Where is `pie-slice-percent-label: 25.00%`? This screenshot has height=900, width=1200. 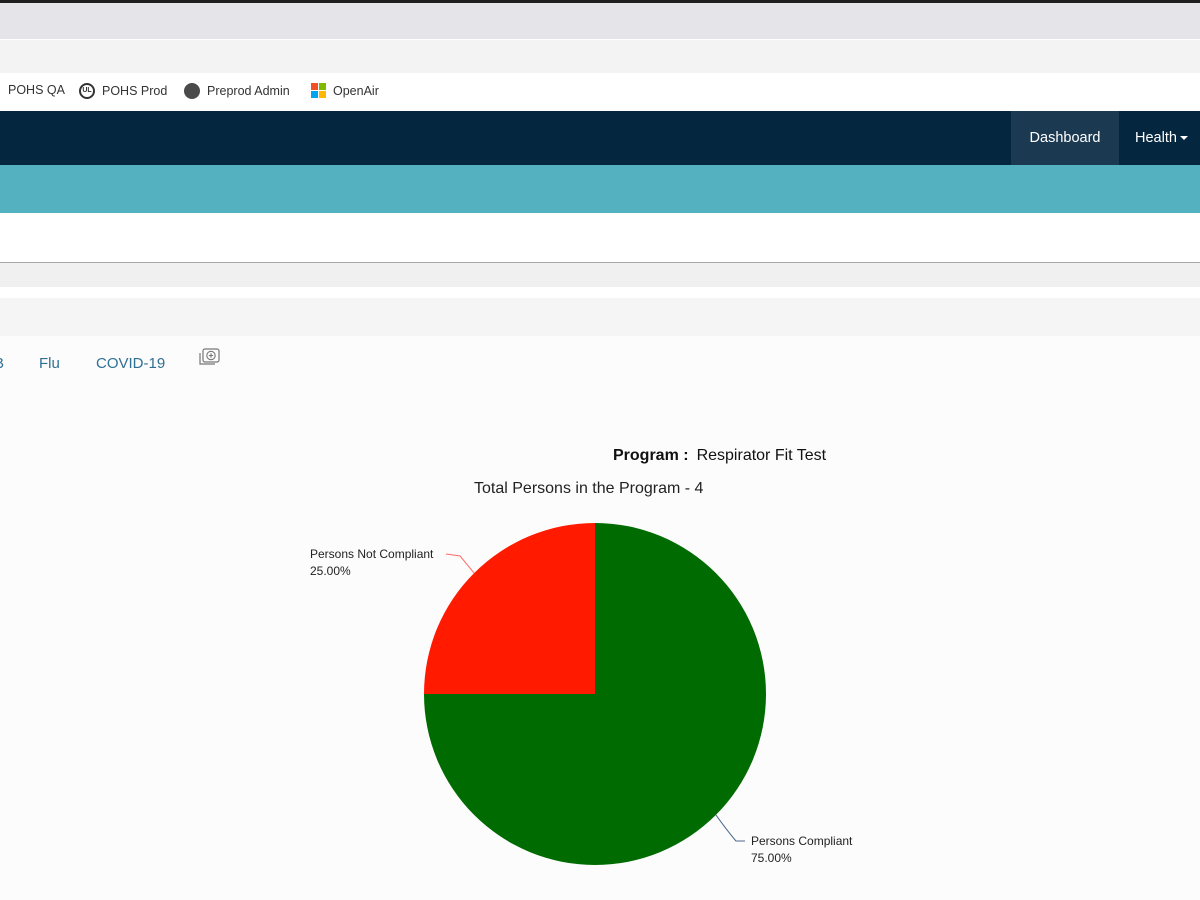 pie-slice-percent-label: 25.00% is located at coordinates (330, 571).